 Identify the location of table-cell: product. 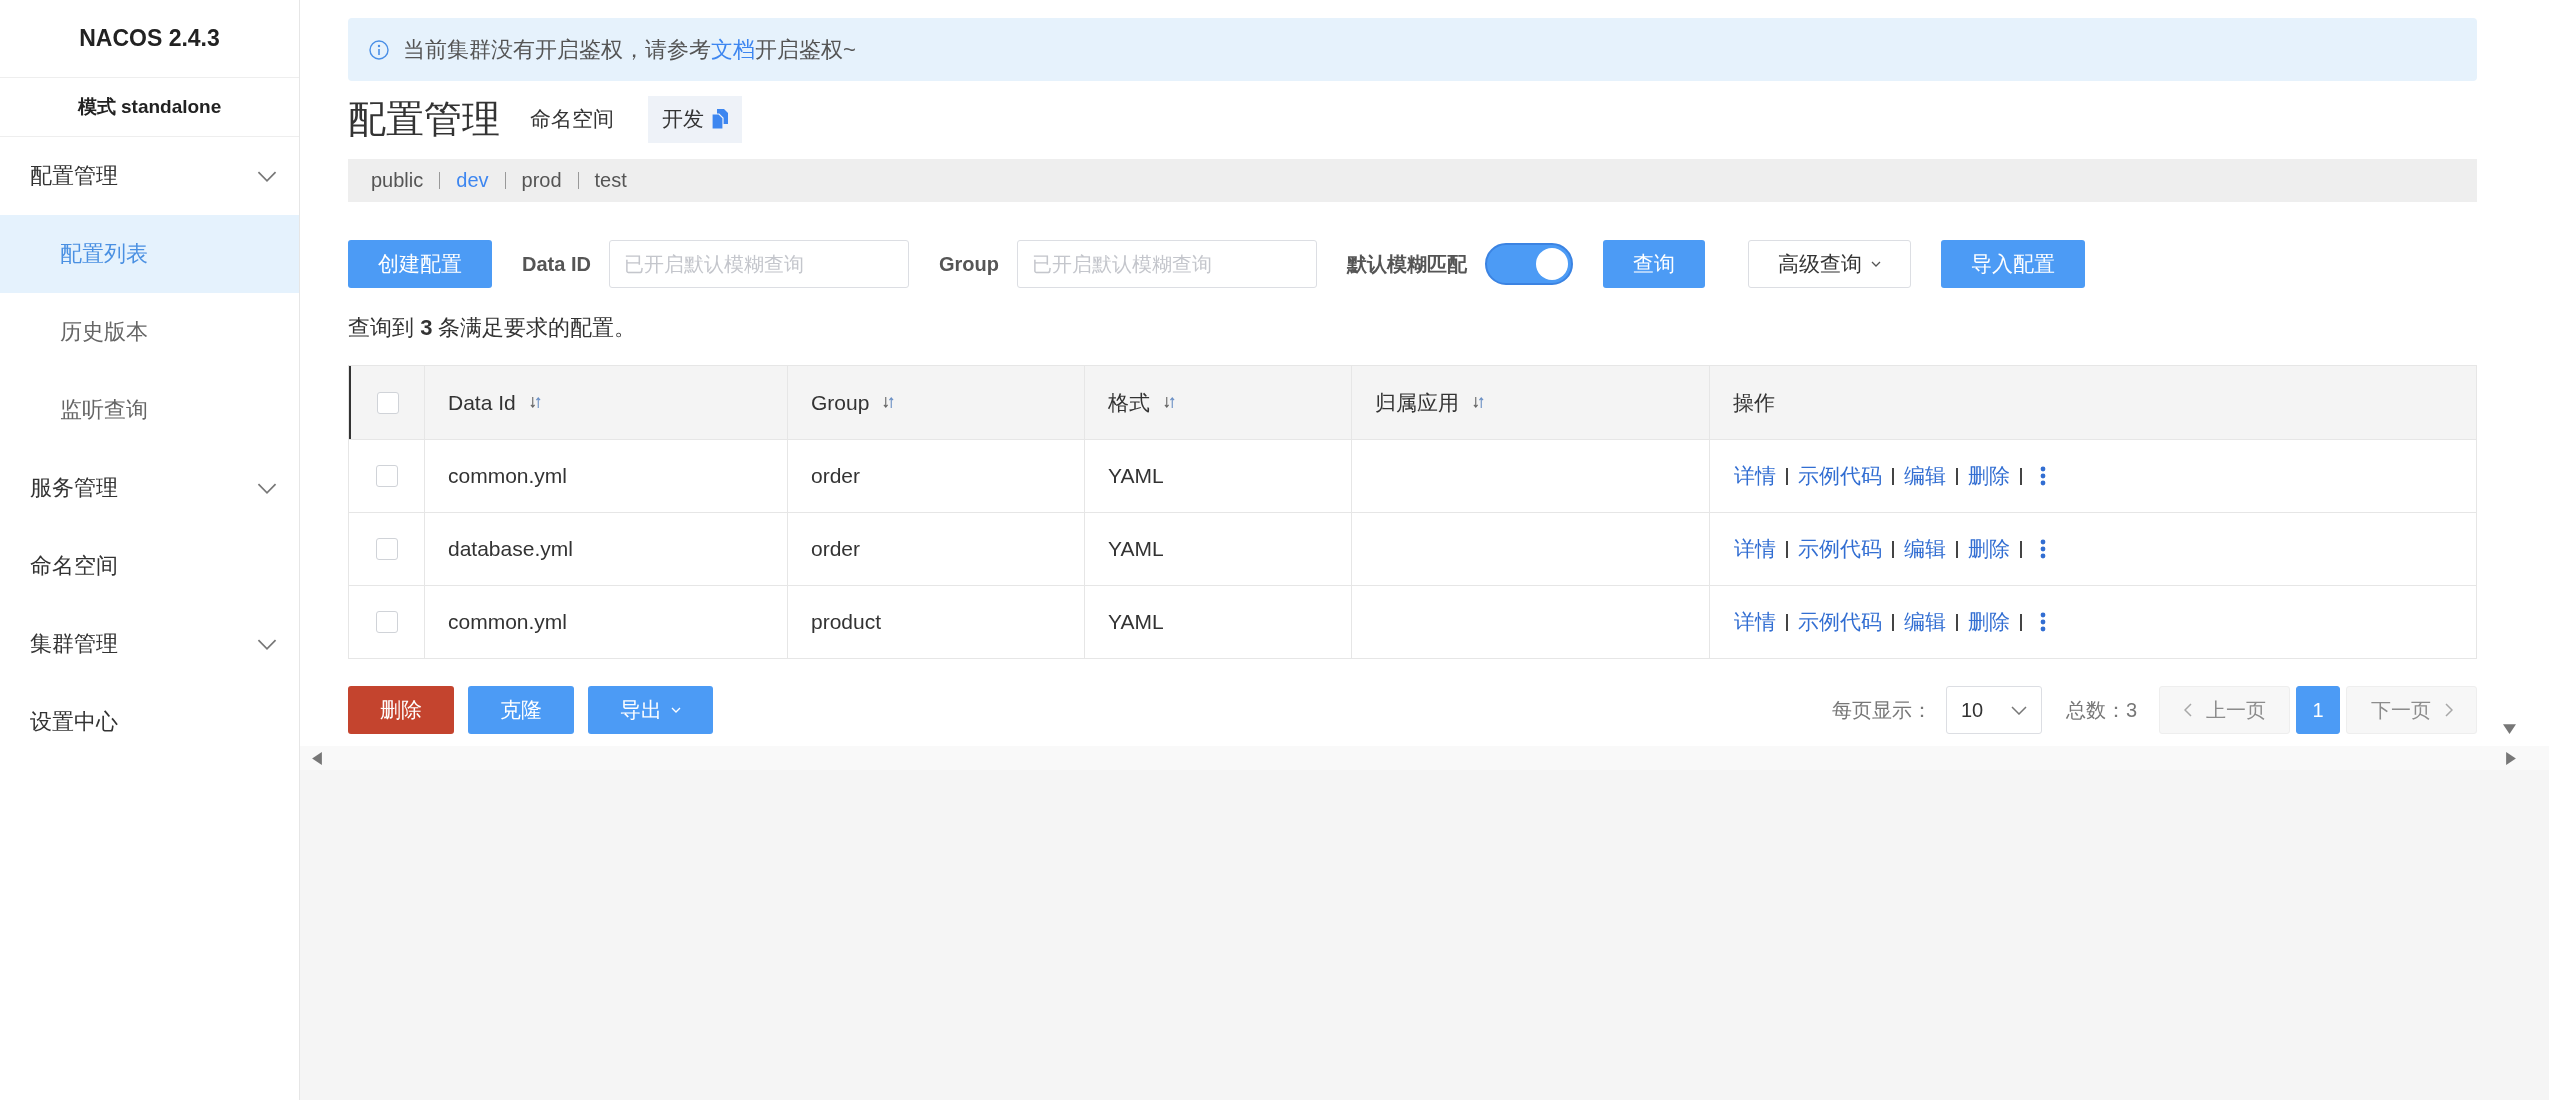
(936, 622).